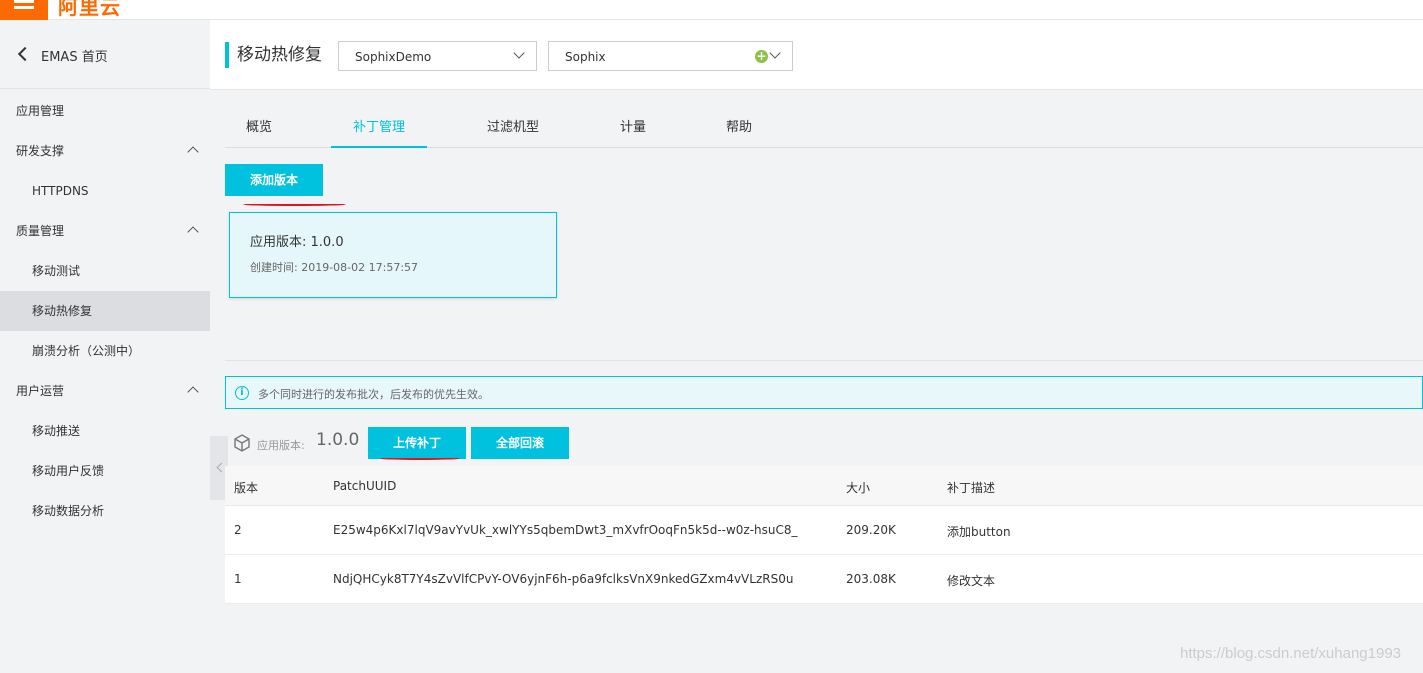 The image size is (1423, 673). I want to click on sidebar-item-data-analysis: 移动数据分析, so click(105, 511).